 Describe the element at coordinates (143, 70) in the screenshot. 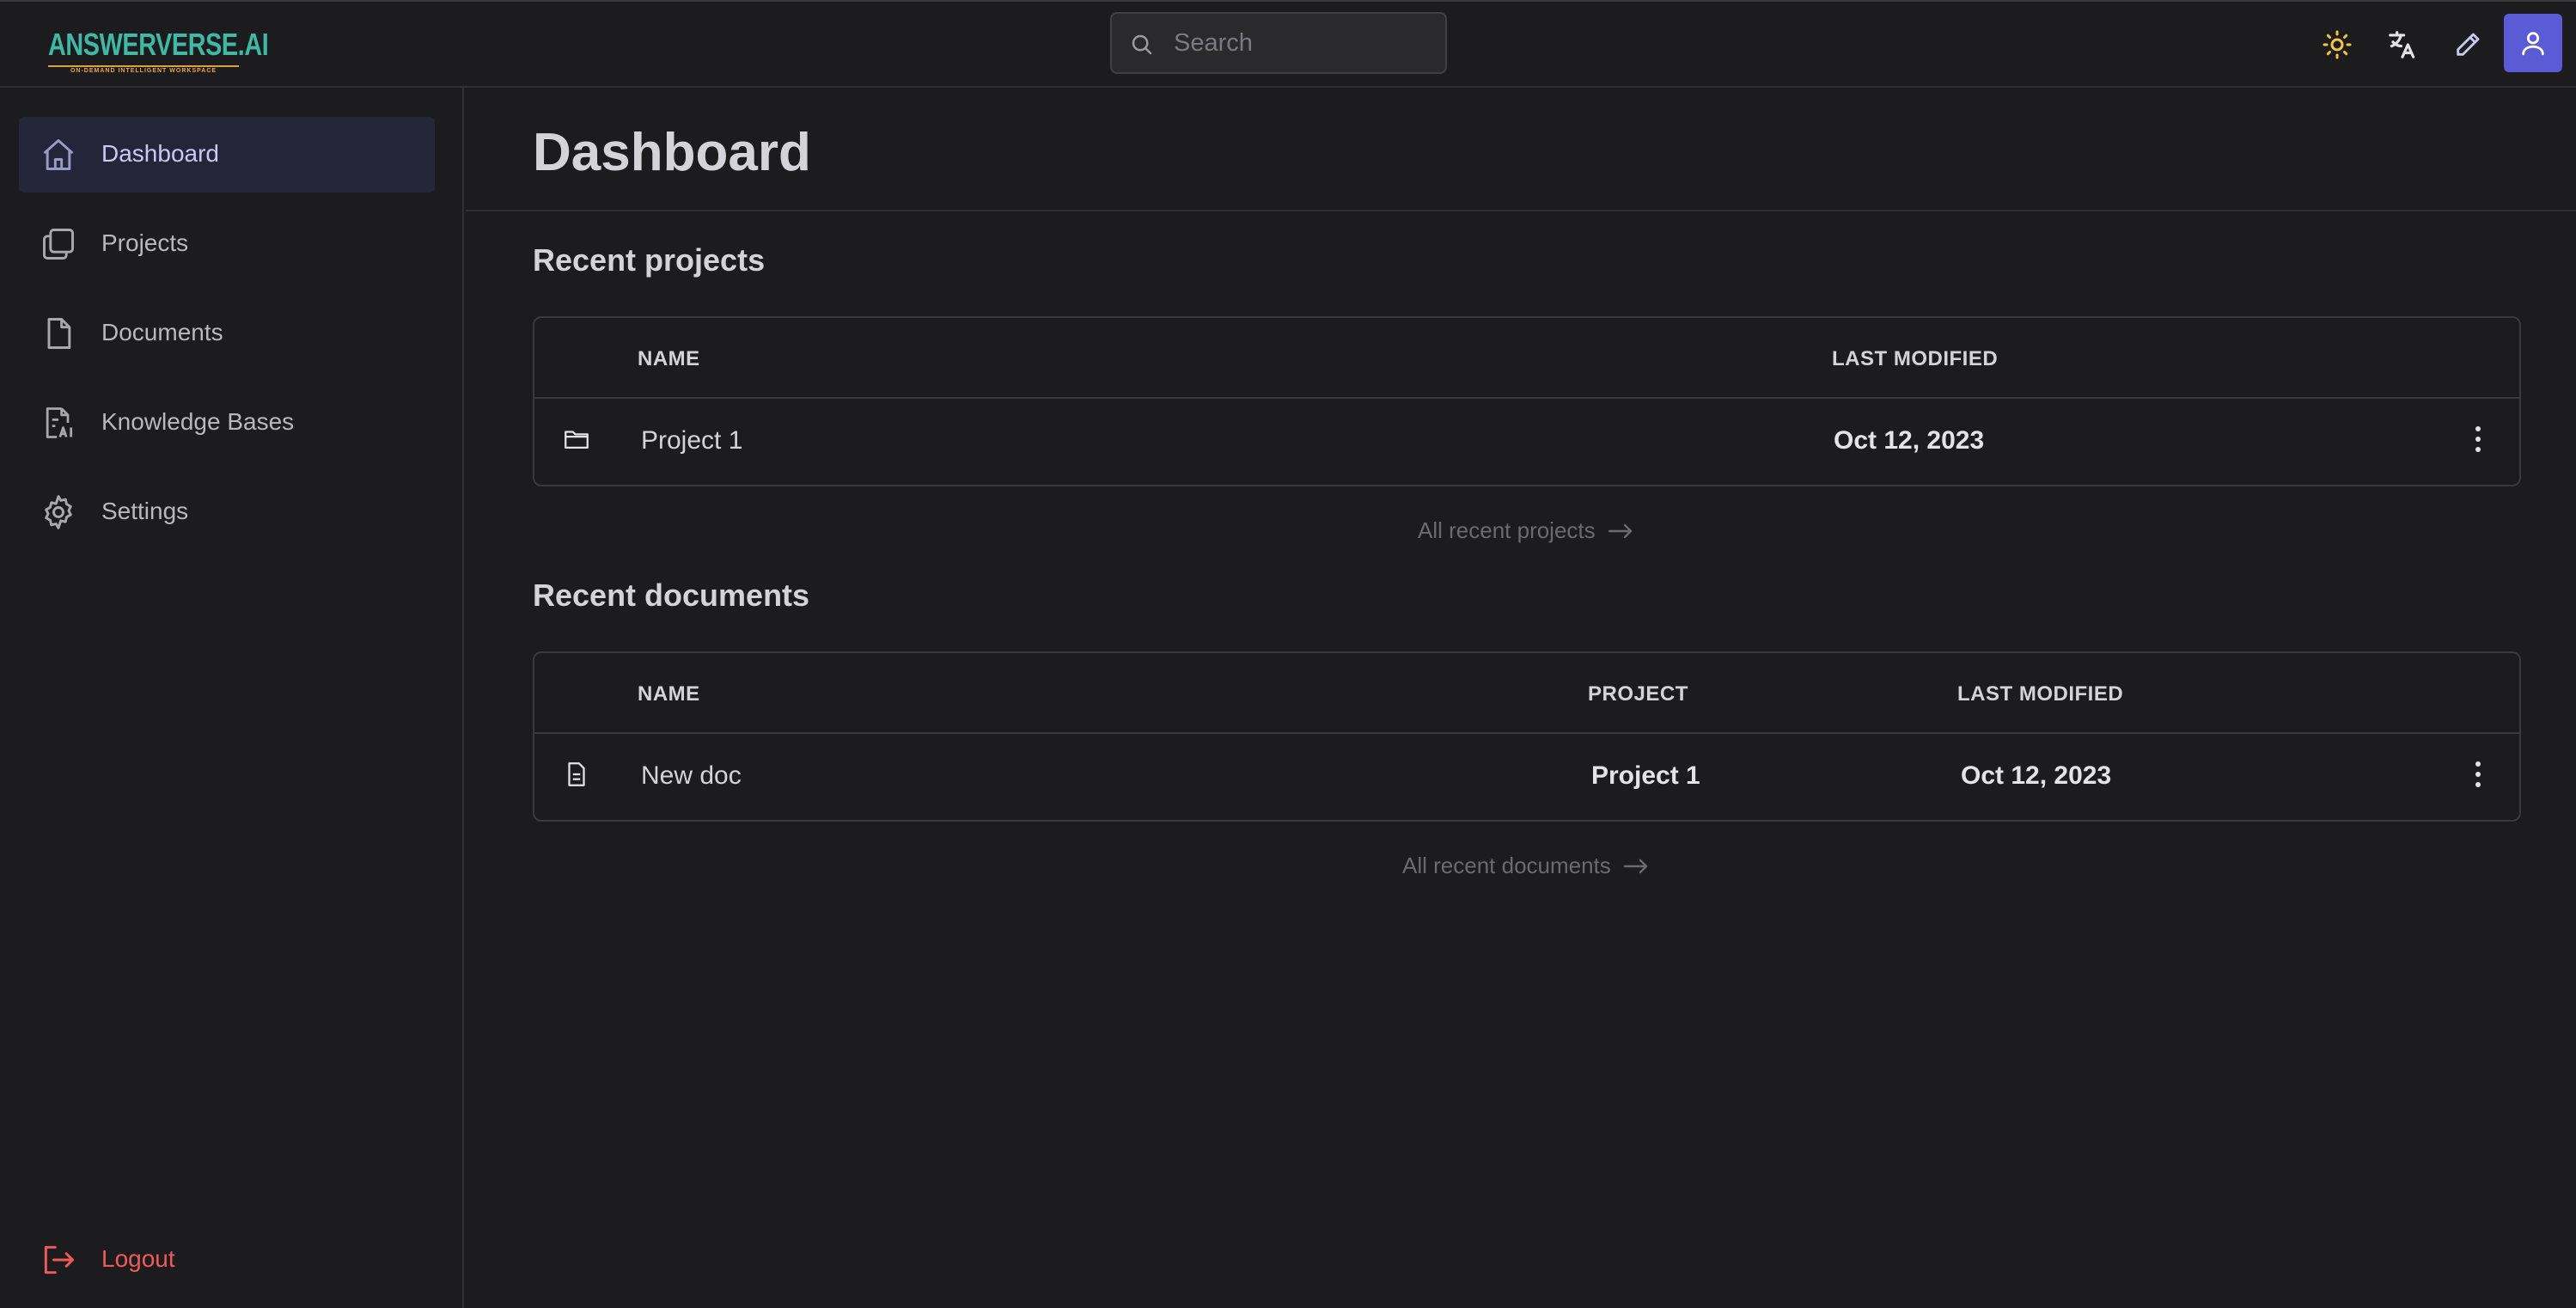

I see `logo-tagline: ON-DEMAND INTELLIGENT WORKSPACE` at that location.